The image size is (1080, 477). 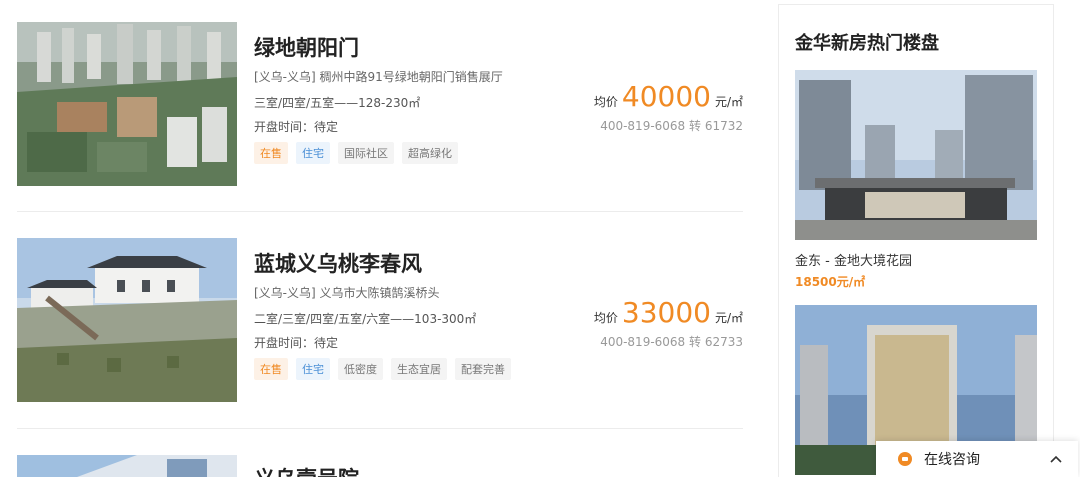 I want to click on listing-tags: 在售 住宅 国际社区 超高绿化, so click(x=356, y=153).